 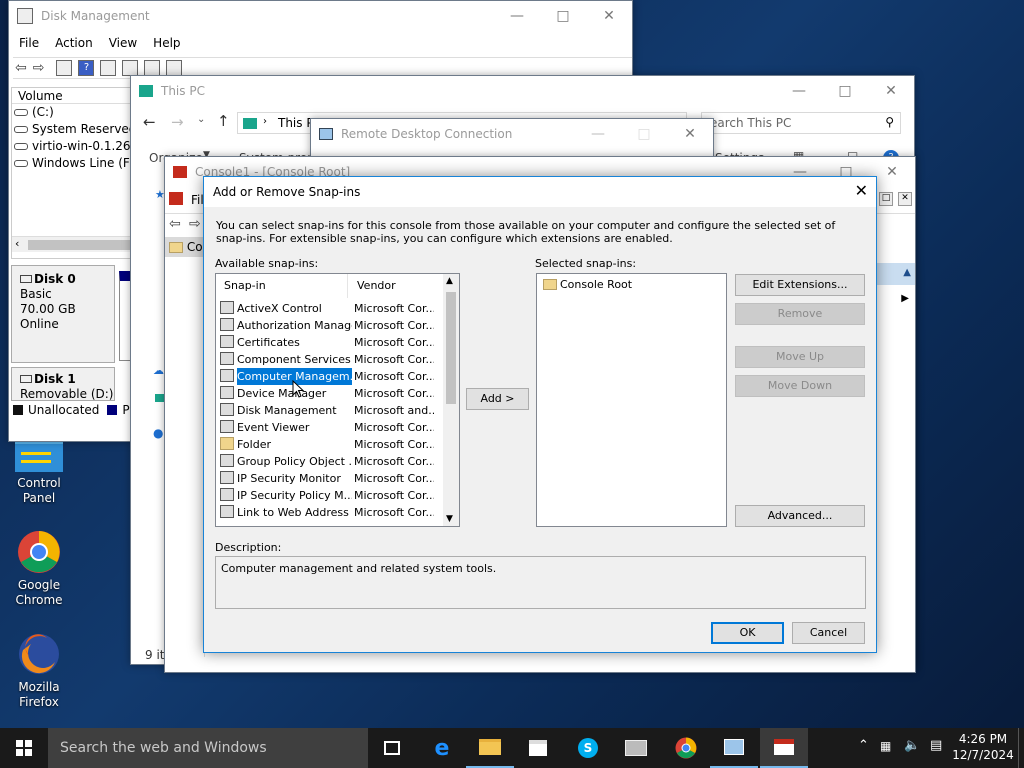 What do you see at coordinates (889, 122) in the screenshot?
I see `search-icon: ⚲` at bounding box center [889, 122].